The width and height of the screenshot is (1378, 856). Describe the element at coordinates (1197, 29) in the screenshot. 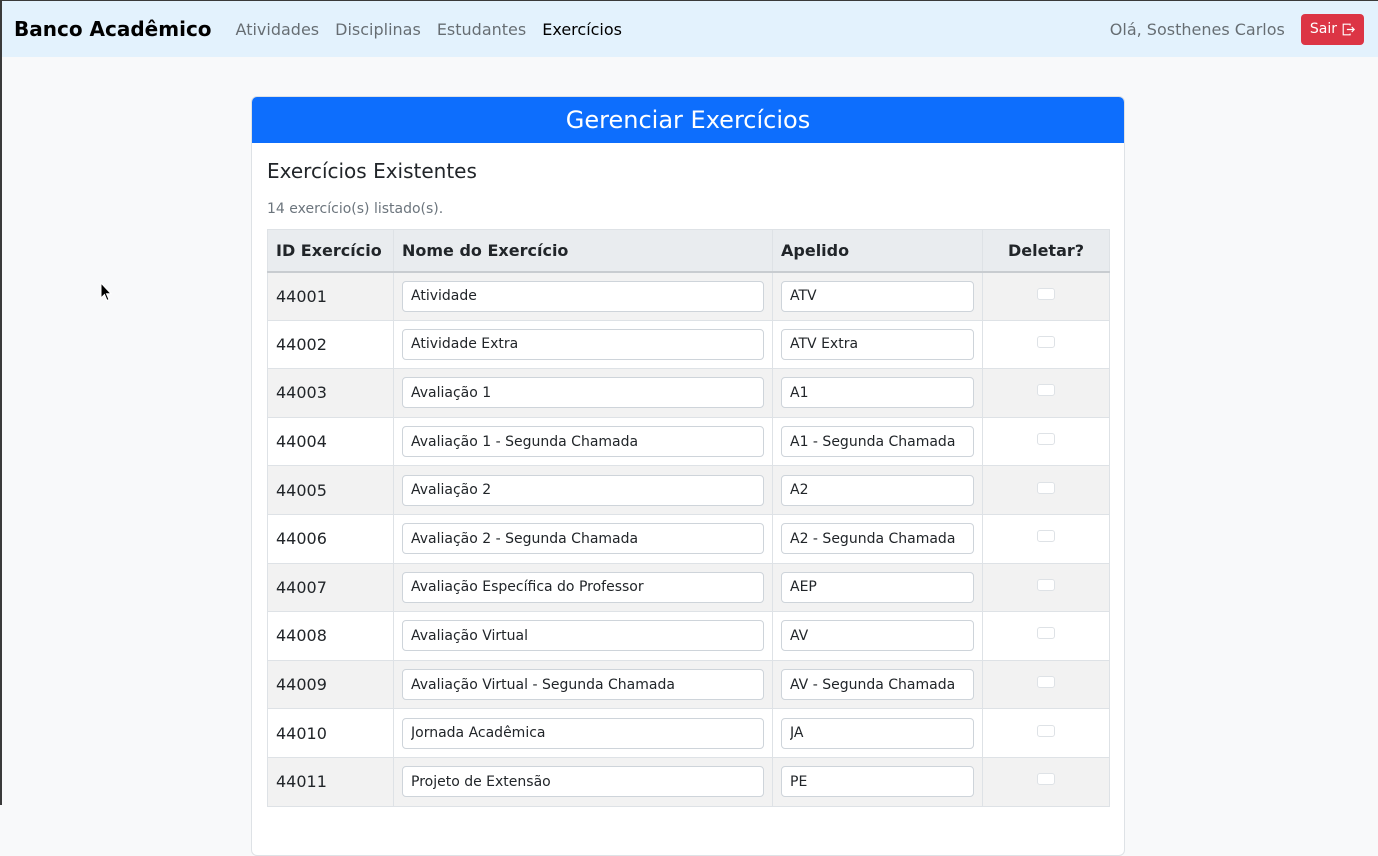

I see `user-greeting: Olá, Sosthenes Carlos` at that location.